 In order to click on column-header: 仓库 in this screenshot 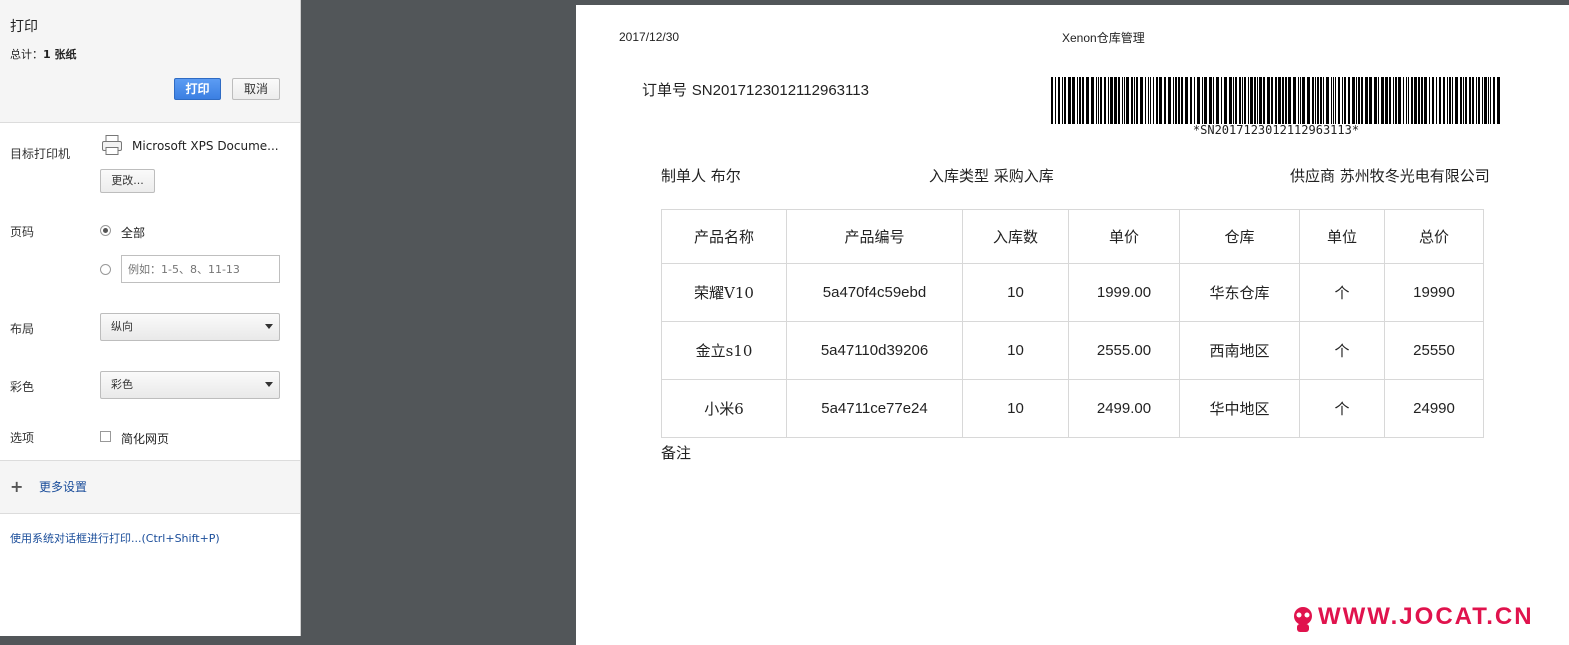, I will do `click(1239, 236)`.